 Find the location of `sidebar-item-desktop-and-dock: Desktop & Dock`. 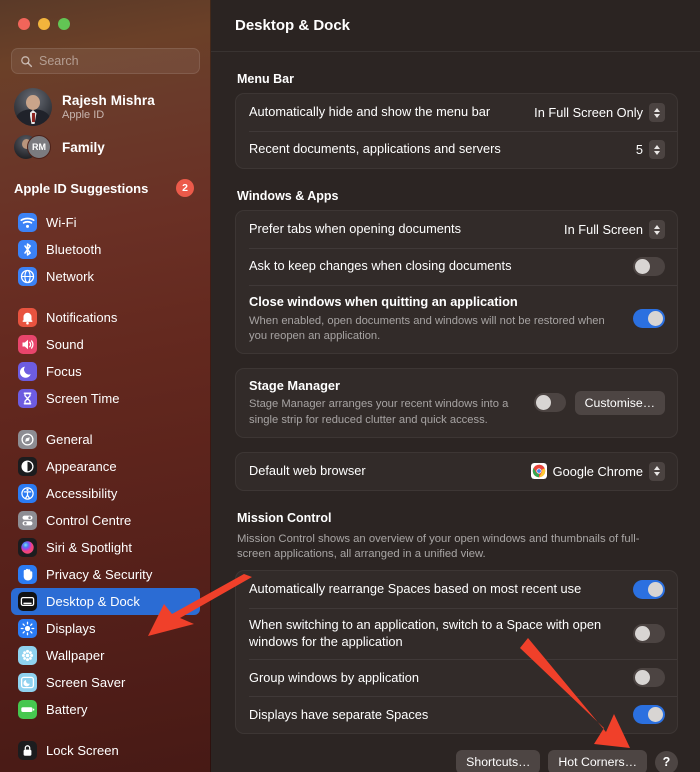

sidebar-item-desktop-and-dock: Desktop & Dock is located at coordinates (105, 601).